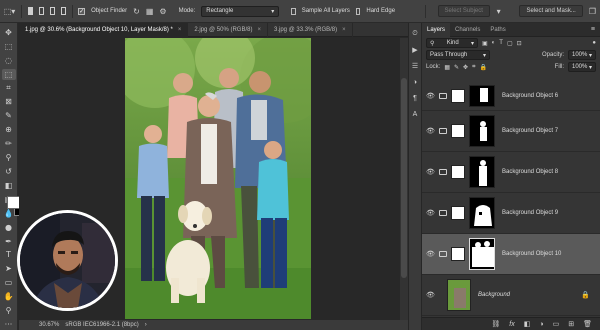 Image resolution: width=600 pixels, height=330 pixels. Describe the element at coordinates (9, 296) in the screenshot. I see `hand-tool-icon: ✋` at that location.